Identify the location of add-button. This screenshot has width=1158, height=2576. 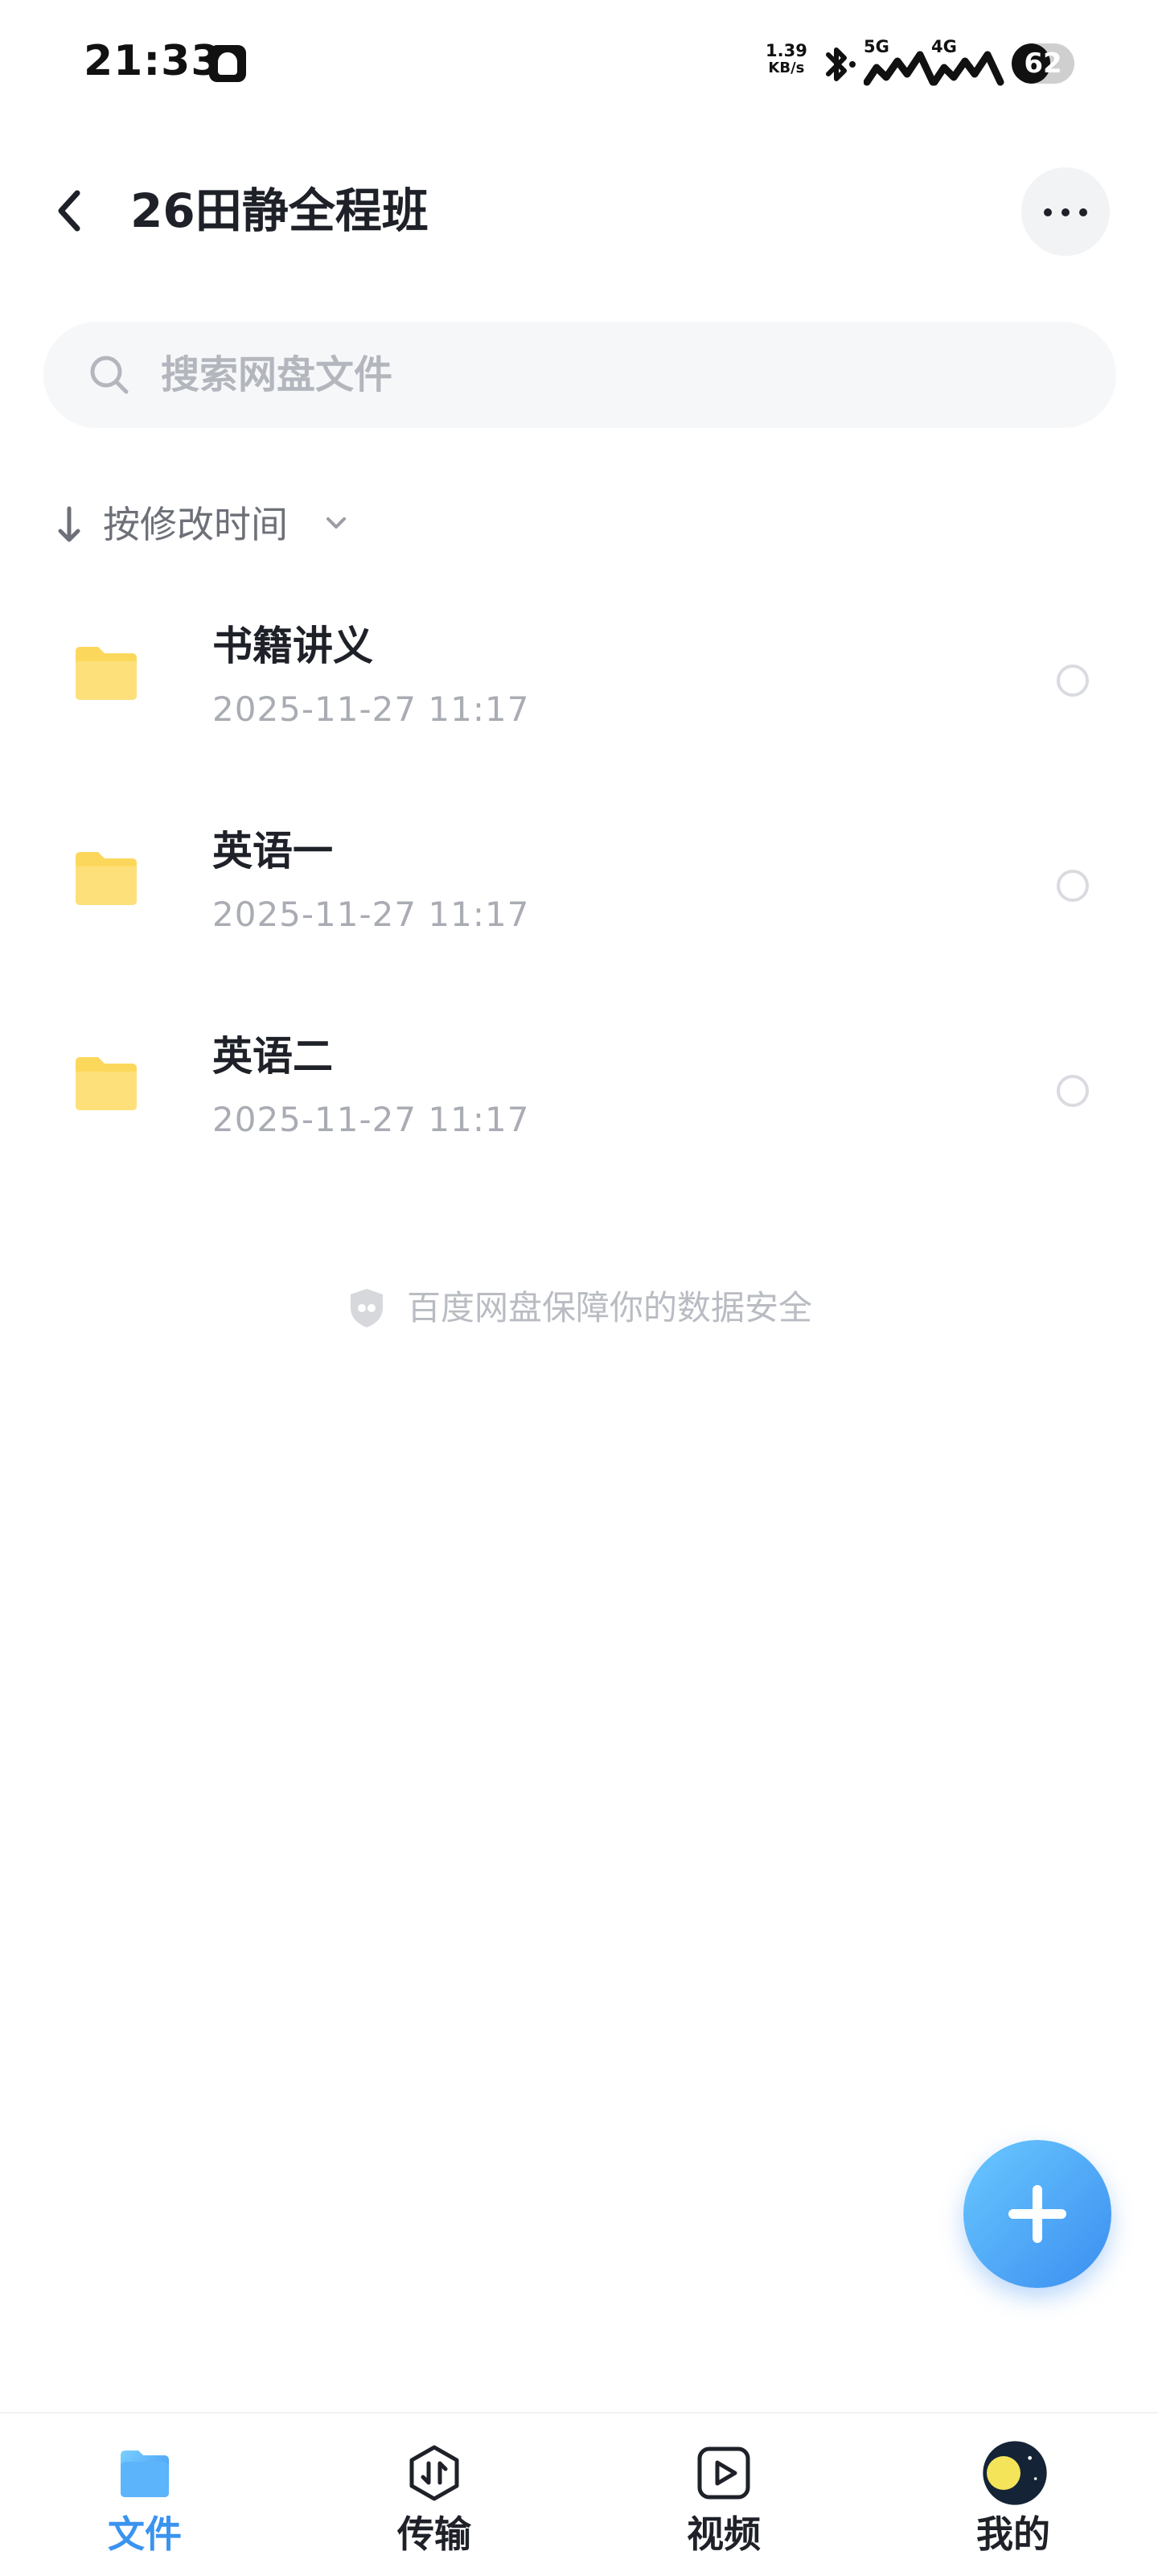
(1037, 2214).